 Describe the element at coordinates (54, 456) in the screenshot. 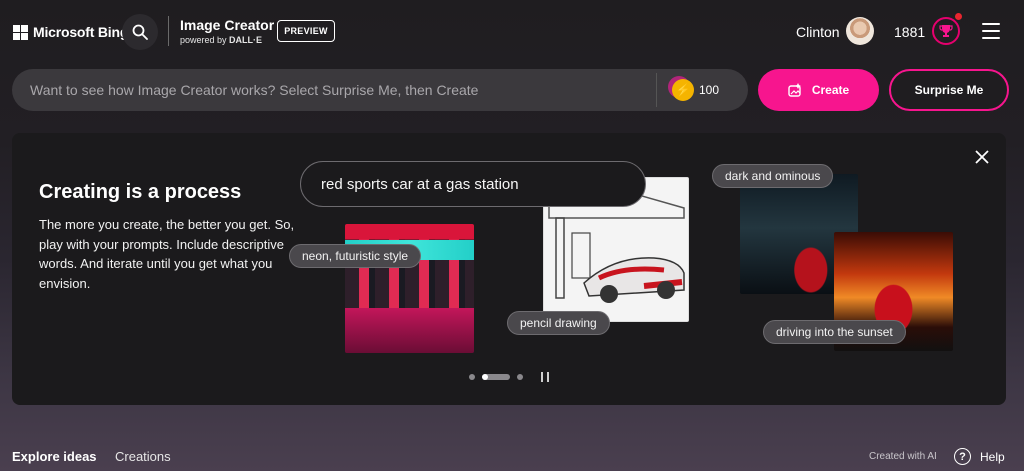

I see `tab-explore-ideas: Explore ideas` at that location.